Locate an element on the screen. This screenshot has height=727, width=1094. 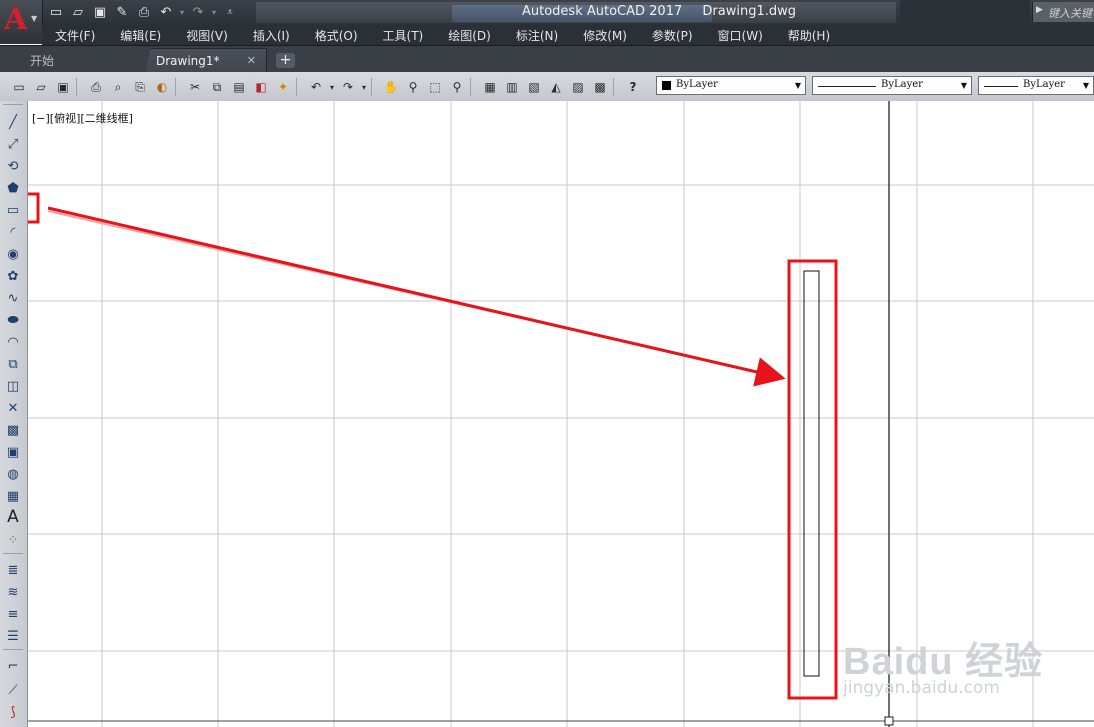
toolbar-separator is located at coordinates (375, 87).